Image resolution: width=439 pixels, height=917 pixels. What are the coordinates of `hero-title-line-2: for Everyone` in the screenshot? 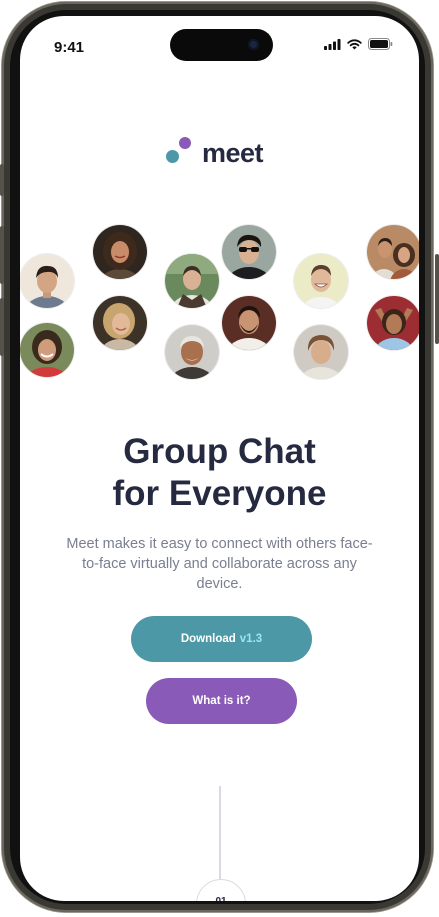 It's located at (219, 493).